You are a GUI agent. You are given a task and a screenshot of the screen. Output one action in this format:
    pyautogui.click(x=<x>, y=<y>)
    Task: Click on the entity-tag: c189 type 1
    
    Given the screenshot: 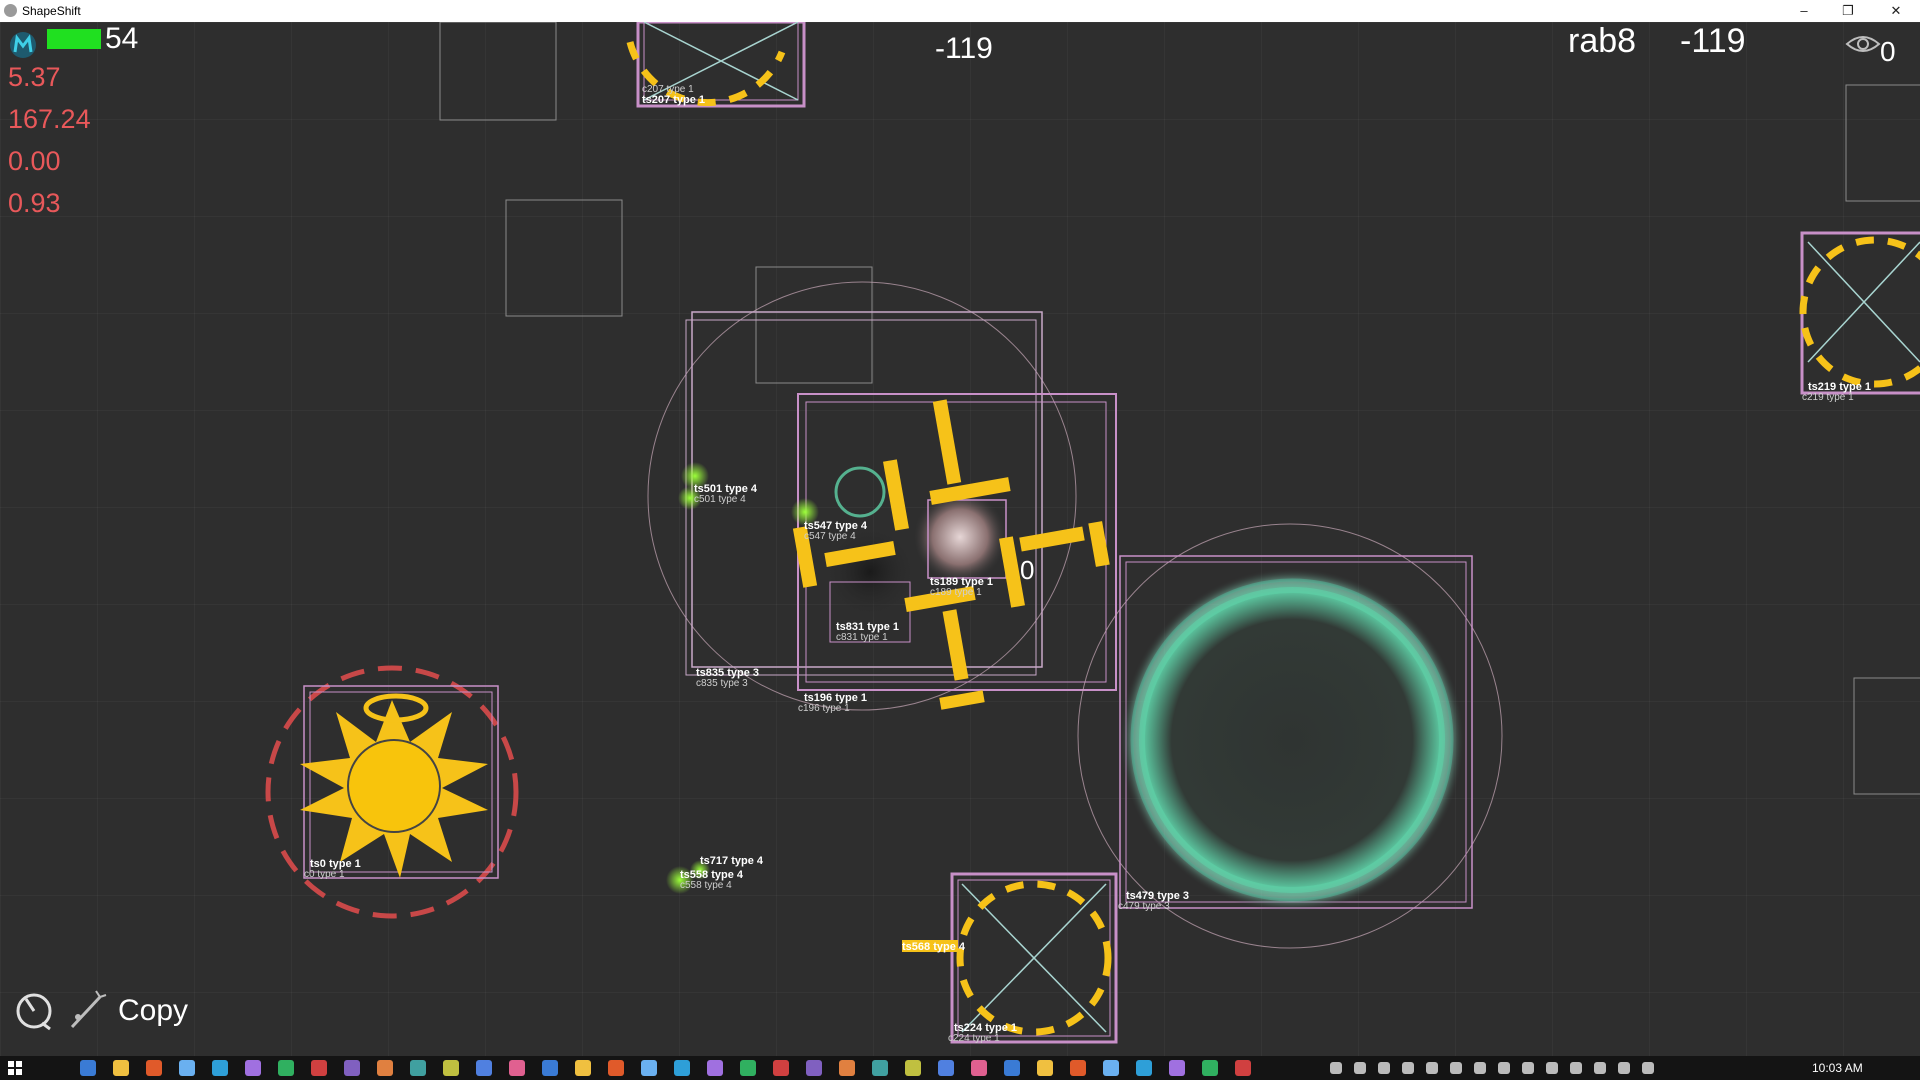 What is the action you would take?
    pyautogui.click(x=956, y=592)
    